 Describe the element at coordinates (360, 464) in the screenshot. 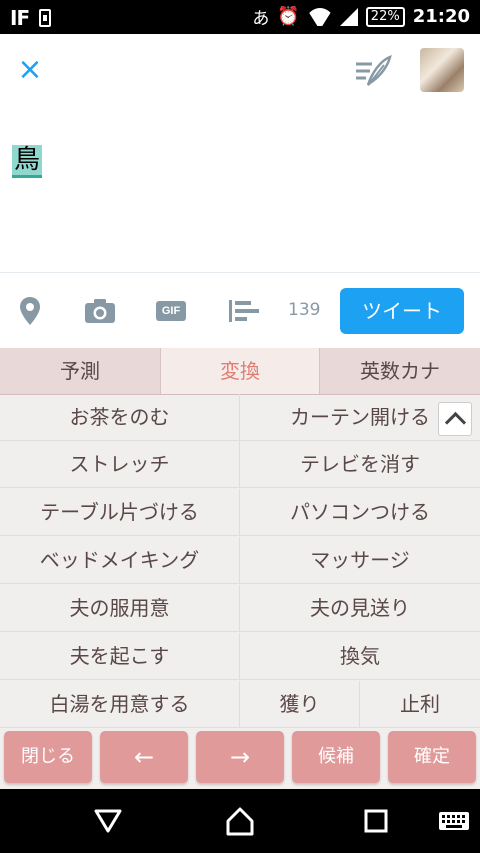

I see `candidate-item: テレビを消す` at that location.